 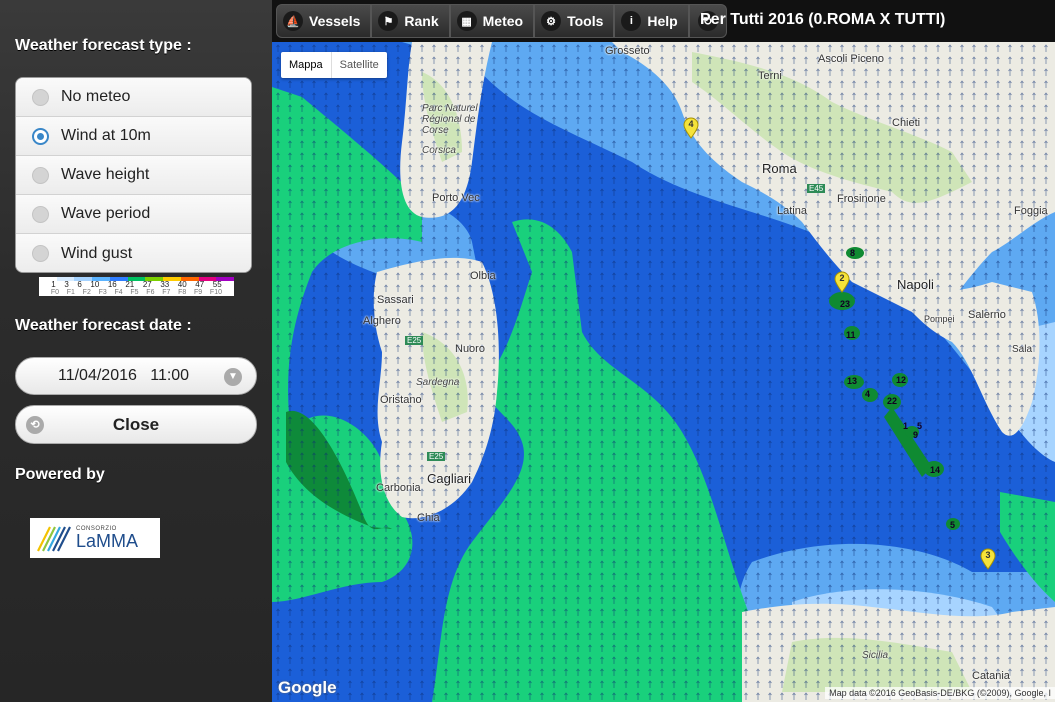 I want to click on marker-number: 4, so click(x=691, y=124).